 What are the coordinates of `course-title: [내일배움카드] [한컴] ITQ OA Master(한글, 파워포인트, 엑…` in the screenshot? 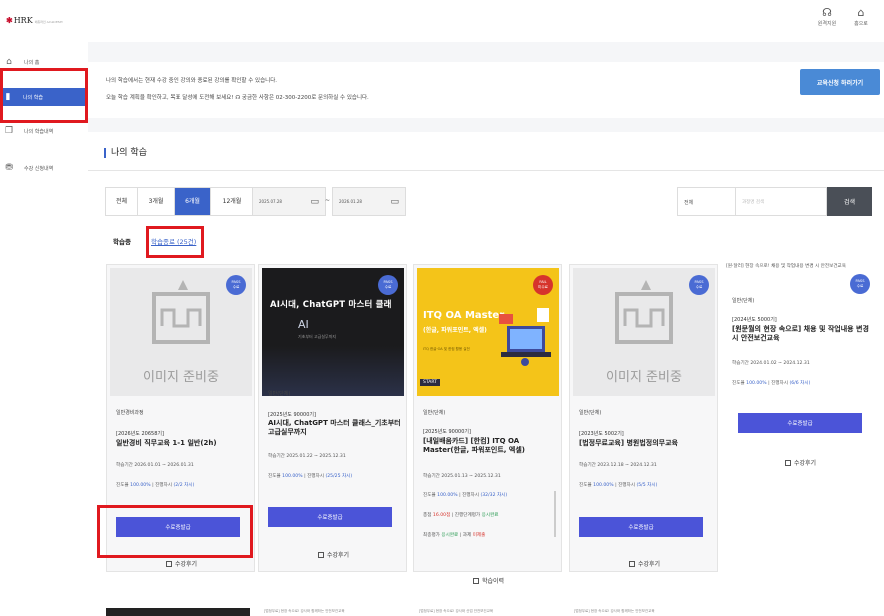 It's located at (488, 446).